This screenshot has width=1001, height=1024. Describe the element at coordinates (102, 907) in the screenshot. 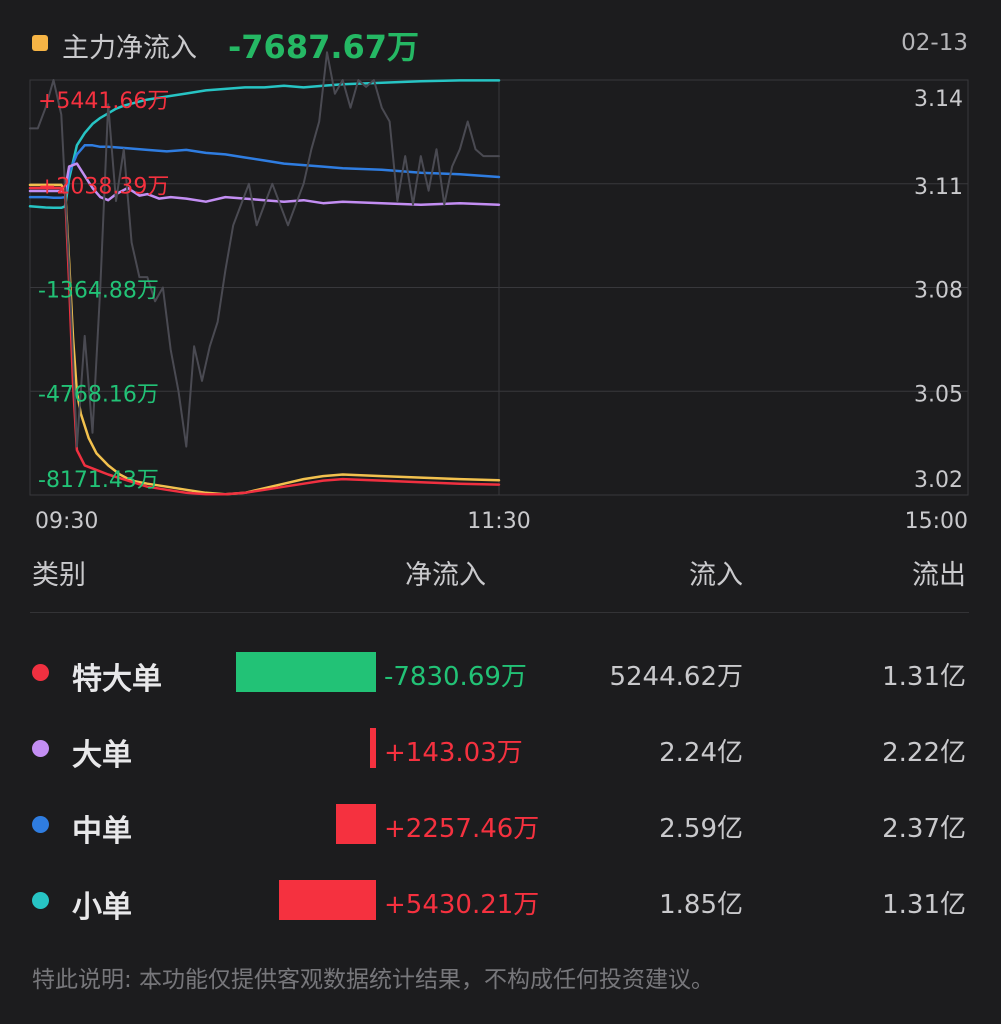

I see `row-label: 小单` at that location.